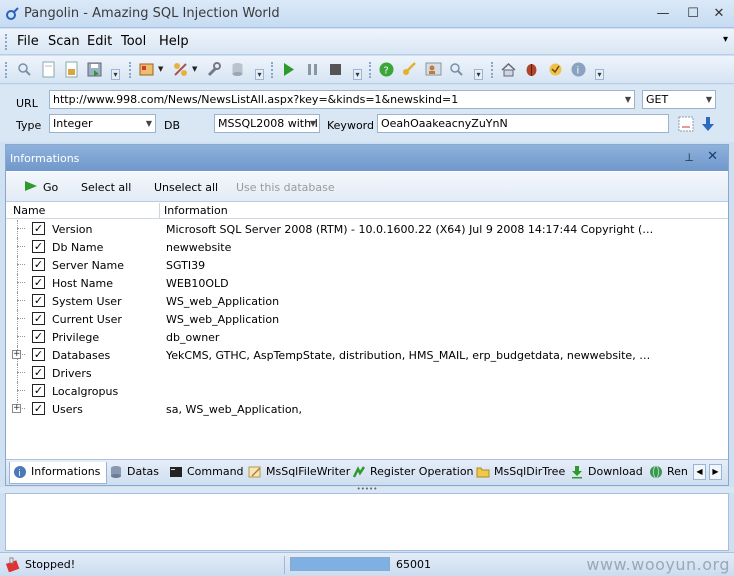  Describe the element at coordinates (186, 187) in the screenshot. I see `unselect-all-button: Unselect all` at that location.